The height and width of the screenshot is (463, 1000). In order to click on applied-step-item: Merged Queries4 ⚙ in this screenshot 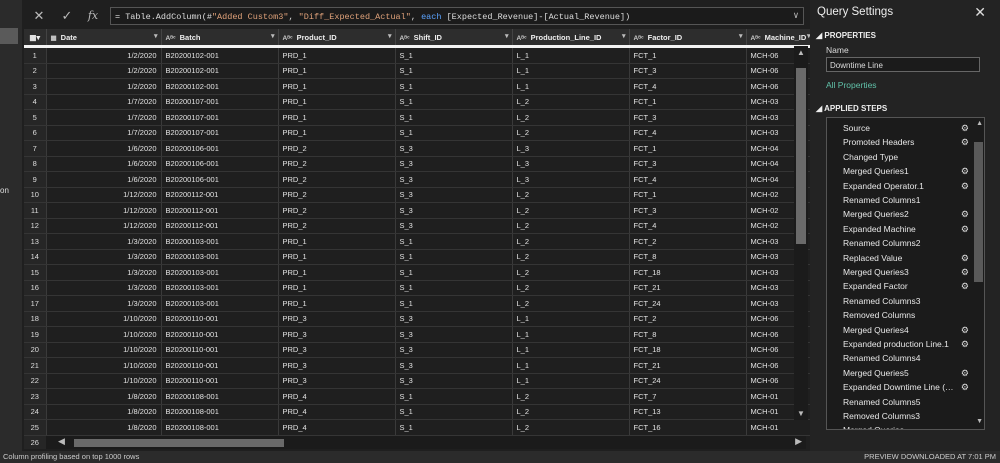, I will do `click(900, 330)`.